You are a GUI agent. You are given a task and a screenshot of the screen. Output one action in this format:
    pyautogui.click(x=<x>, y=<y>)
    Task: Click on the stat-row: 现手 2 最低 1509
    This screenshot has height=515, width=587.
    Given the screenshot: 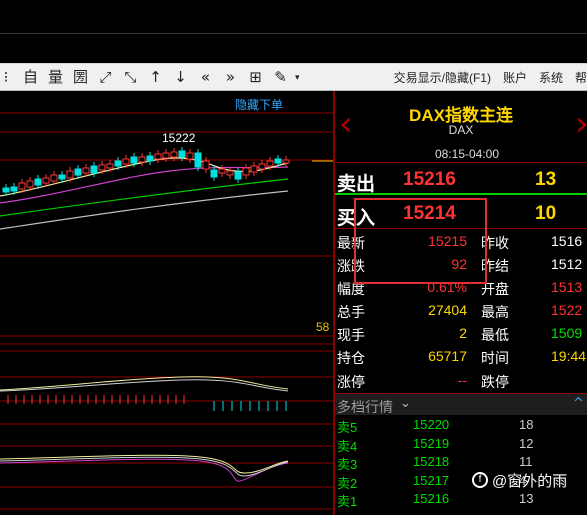 What is the action you would take?
    pyautogui.click(x=461, y=334)
    